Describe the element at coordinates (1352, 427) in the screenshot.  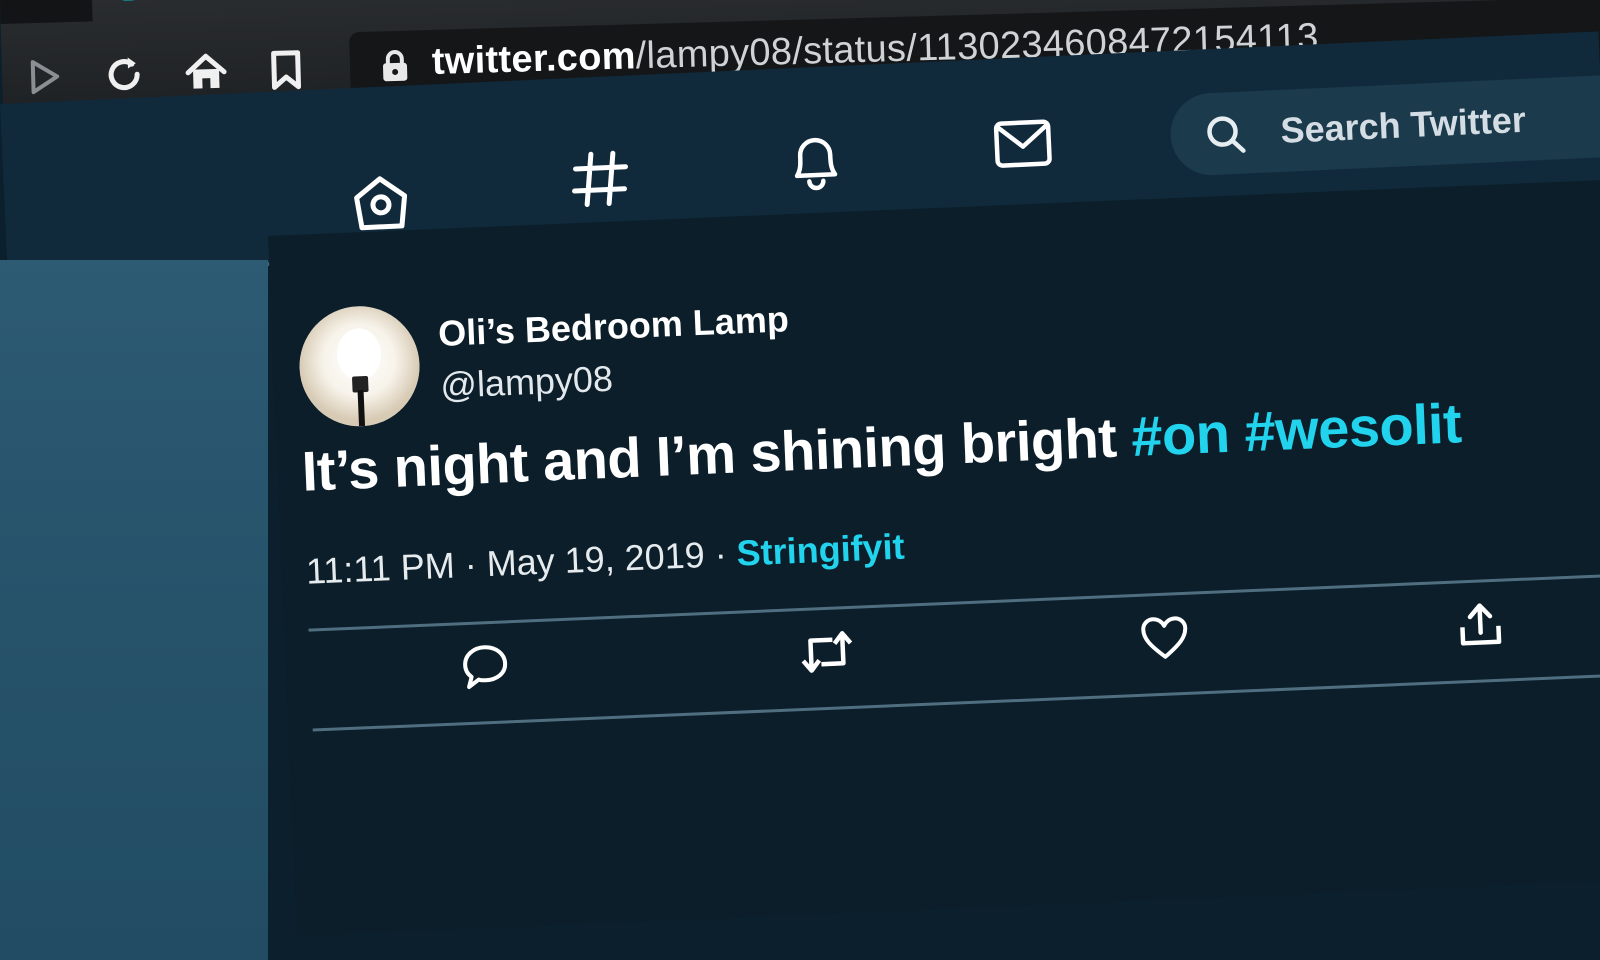
I see `hashtag-wesolit: #wesolit` at that location.